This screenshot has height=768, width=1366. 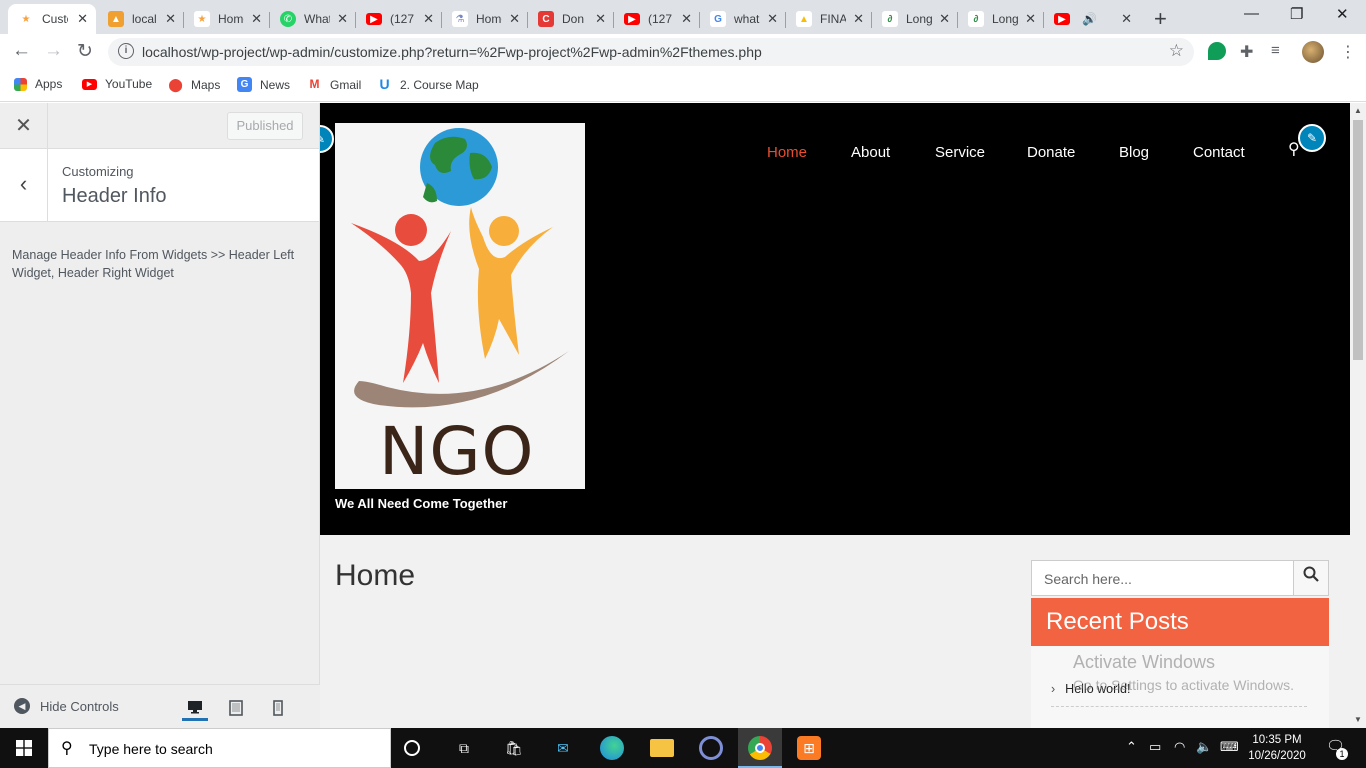 What do you see at coordinates (1051, 152) in the screenshot?
I see `nav-donate: Donate` at bounding box center [1051, 152].